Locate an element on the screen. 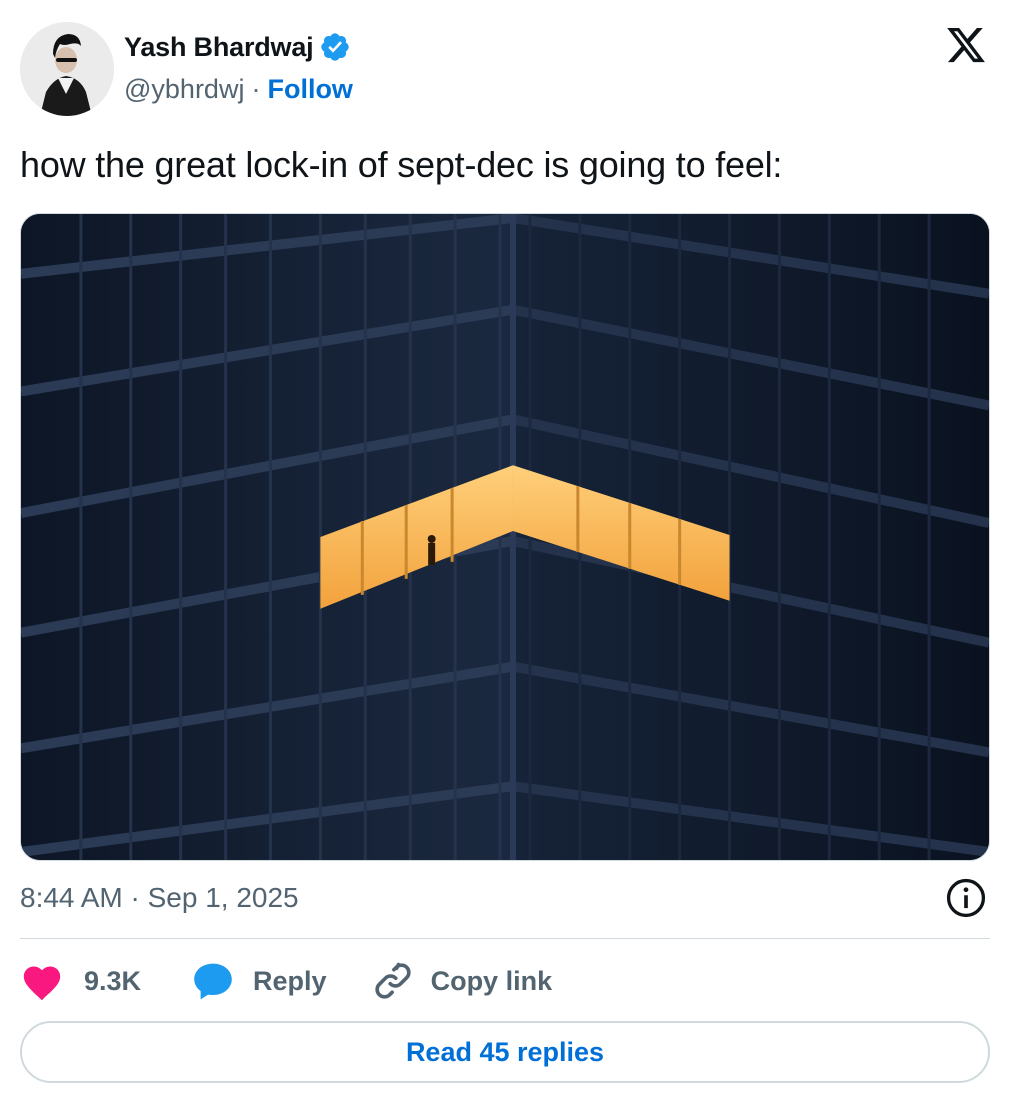 Image resolution: width=1016 pixels, height=1102 pixels. author-handle: @ybhrdwj is located at coordinates (184, 89).